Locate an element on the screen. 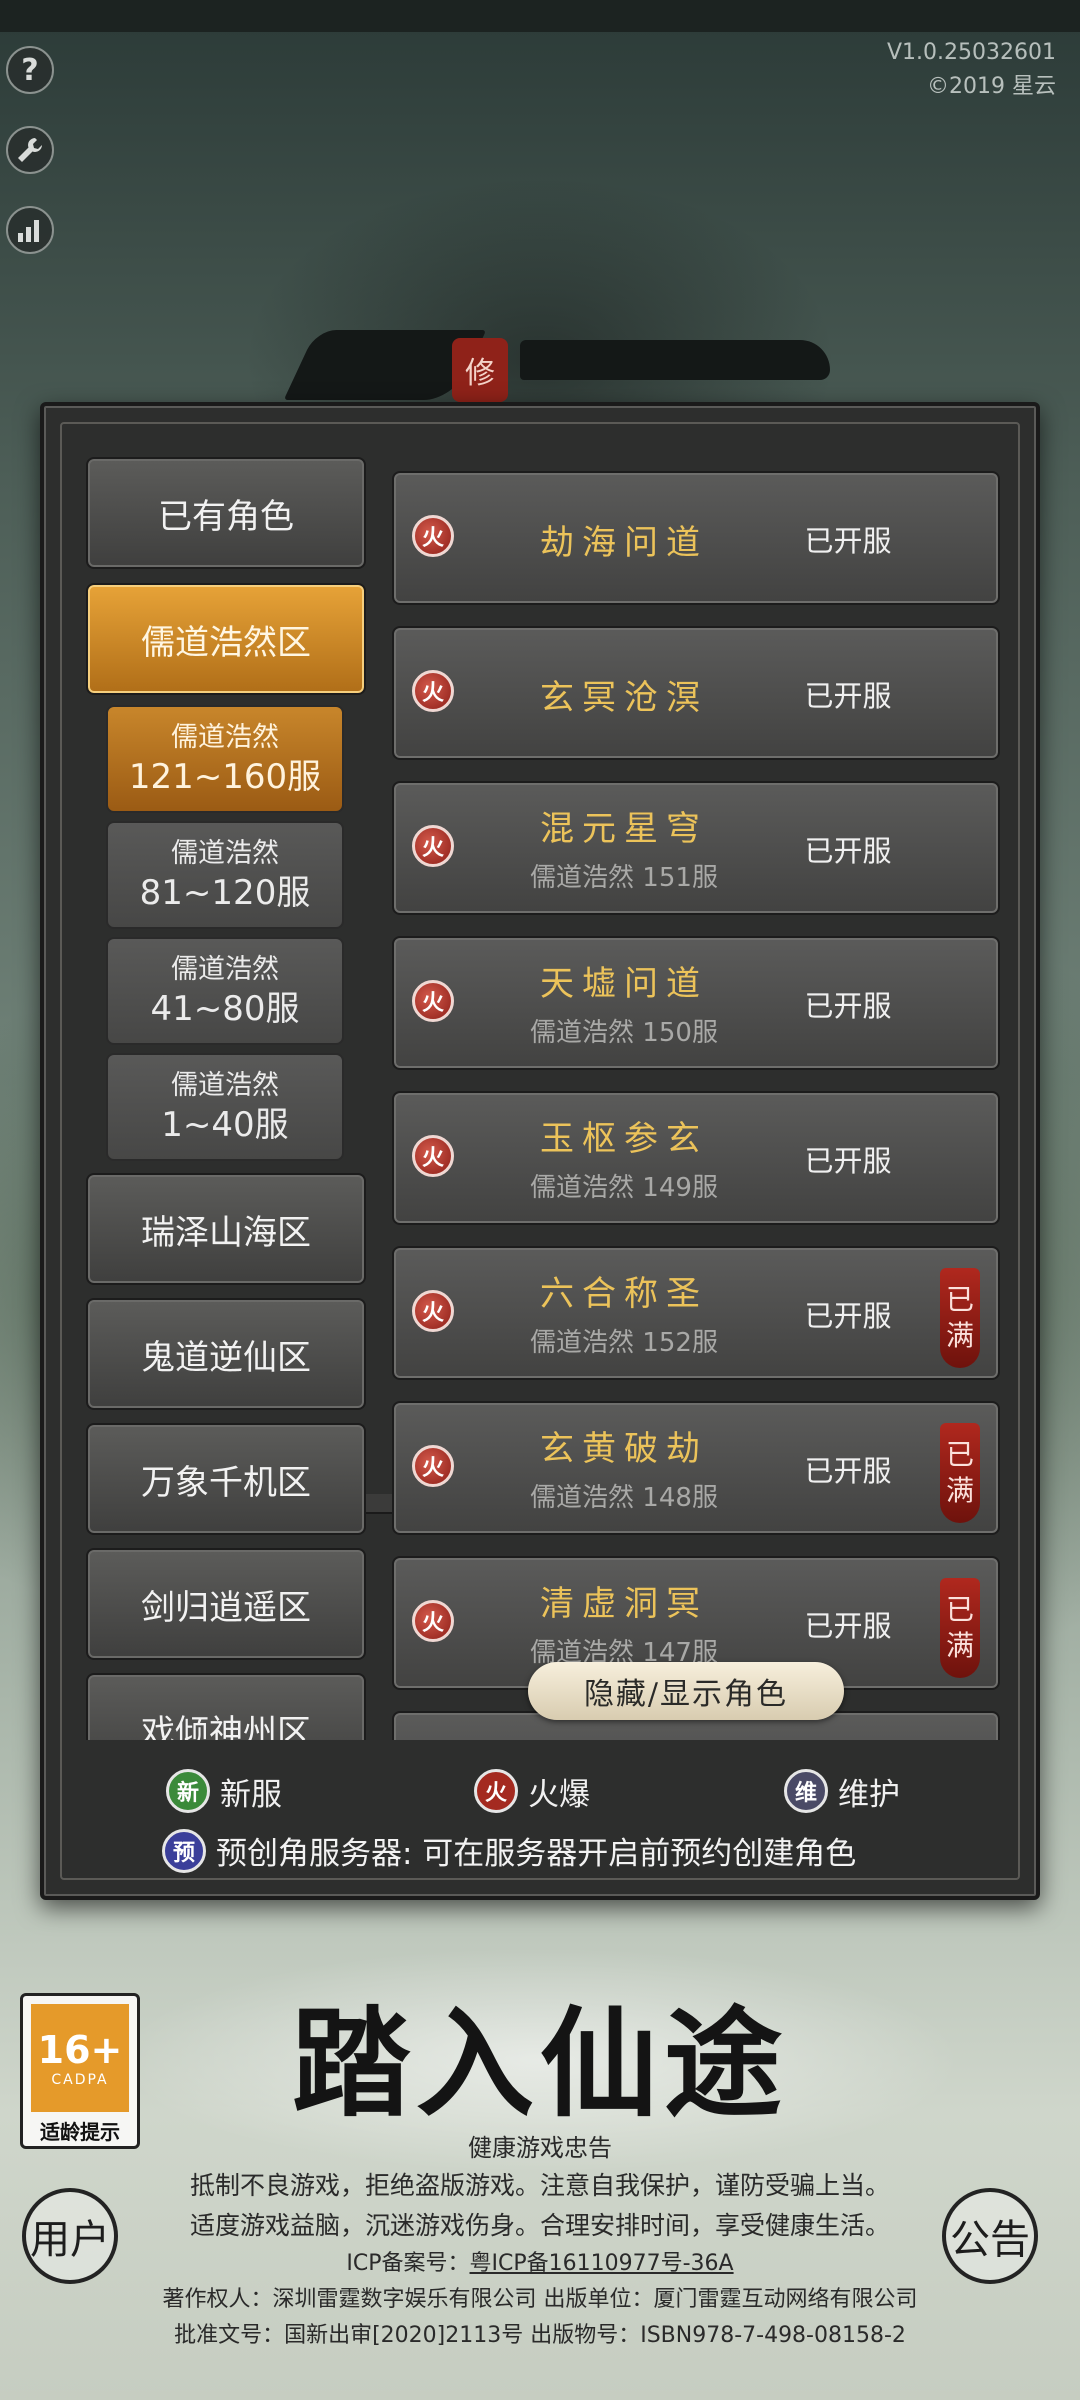 The height and width of the screenshot is (2400, 1080). title-seal: 修 is located at coordinates (480, 370).